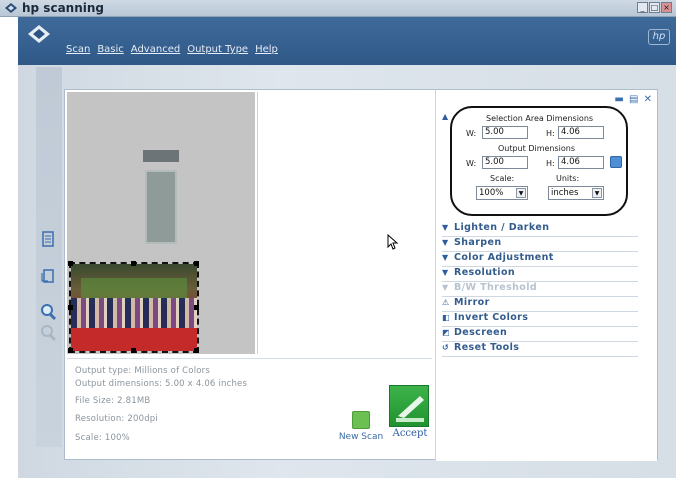 The height and width of the screenshot is (478, 676). I want to click on preview-divider, so click(257, 223).